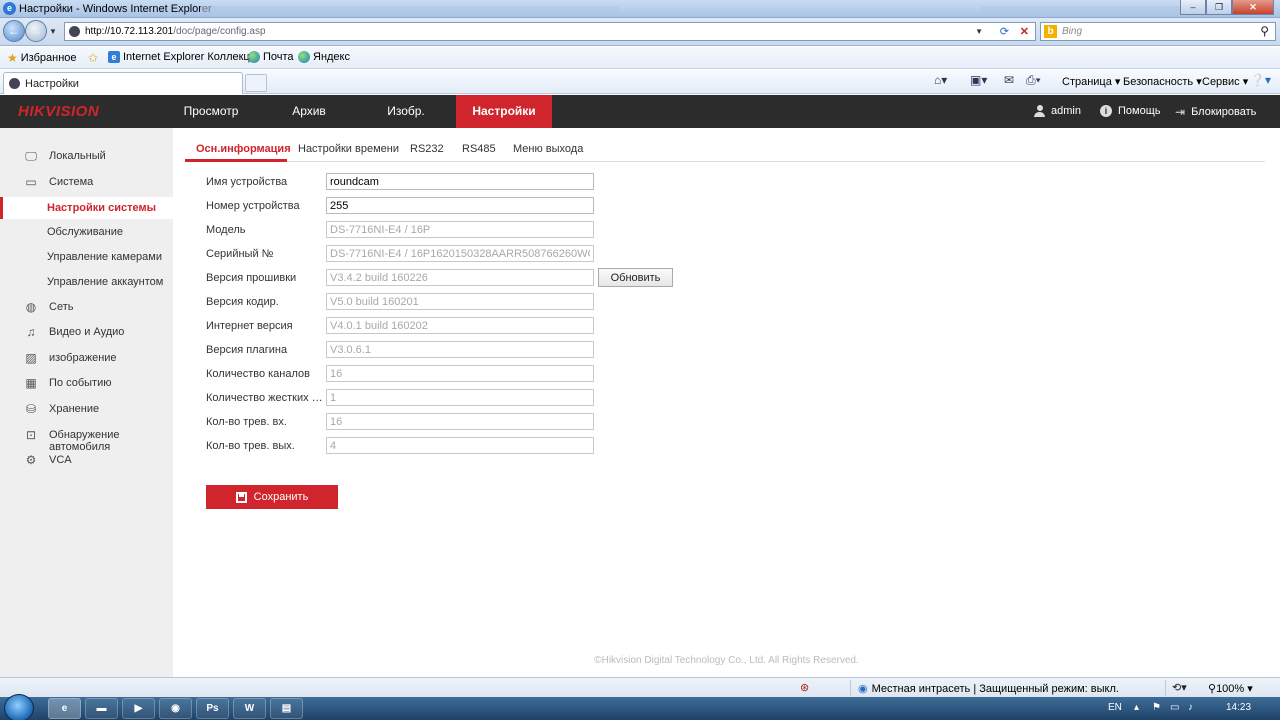 Image resolution: width=1280 pixels, height=720 pixels. I want to click on stop-icon: ✕, so click(1024, 31).